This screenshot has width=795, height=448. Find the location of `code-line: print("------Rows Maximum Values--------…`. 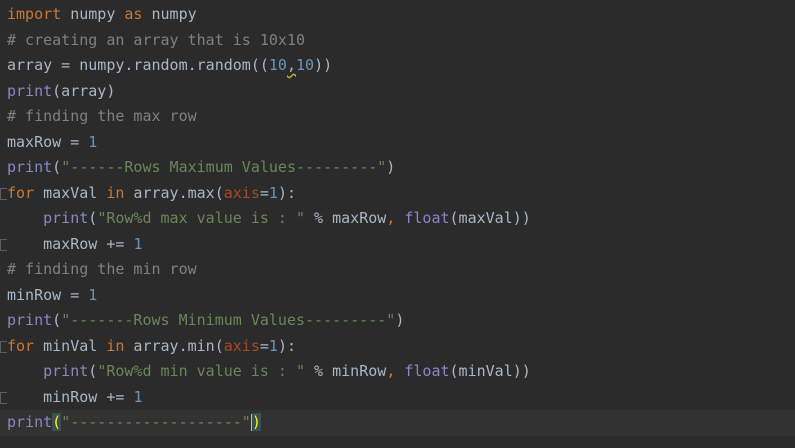

code-line: print("------Rows Maximum Values--------… is located at coordinates (397, 168).